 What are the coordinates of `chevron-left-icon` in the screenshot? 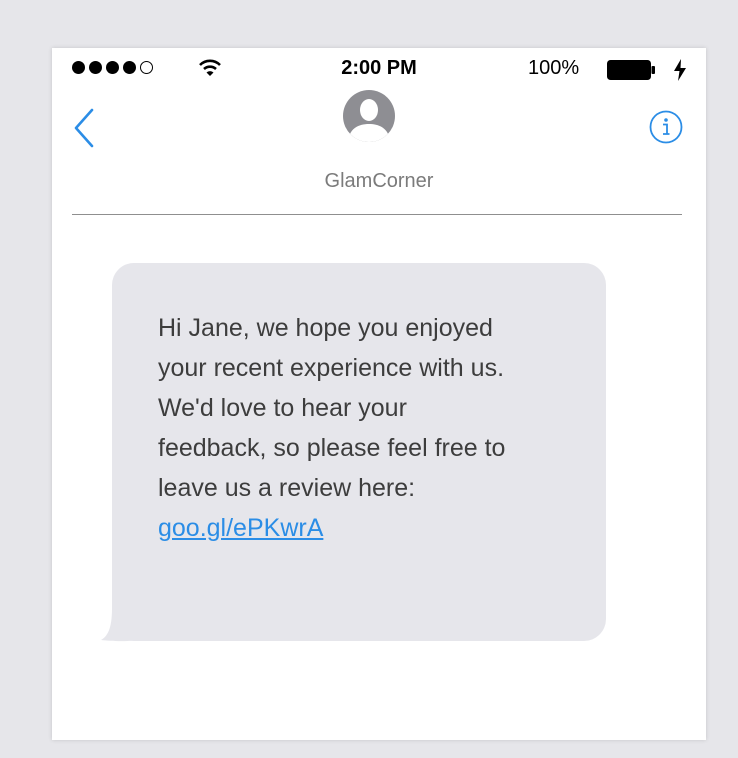 It's located at (84, 128).